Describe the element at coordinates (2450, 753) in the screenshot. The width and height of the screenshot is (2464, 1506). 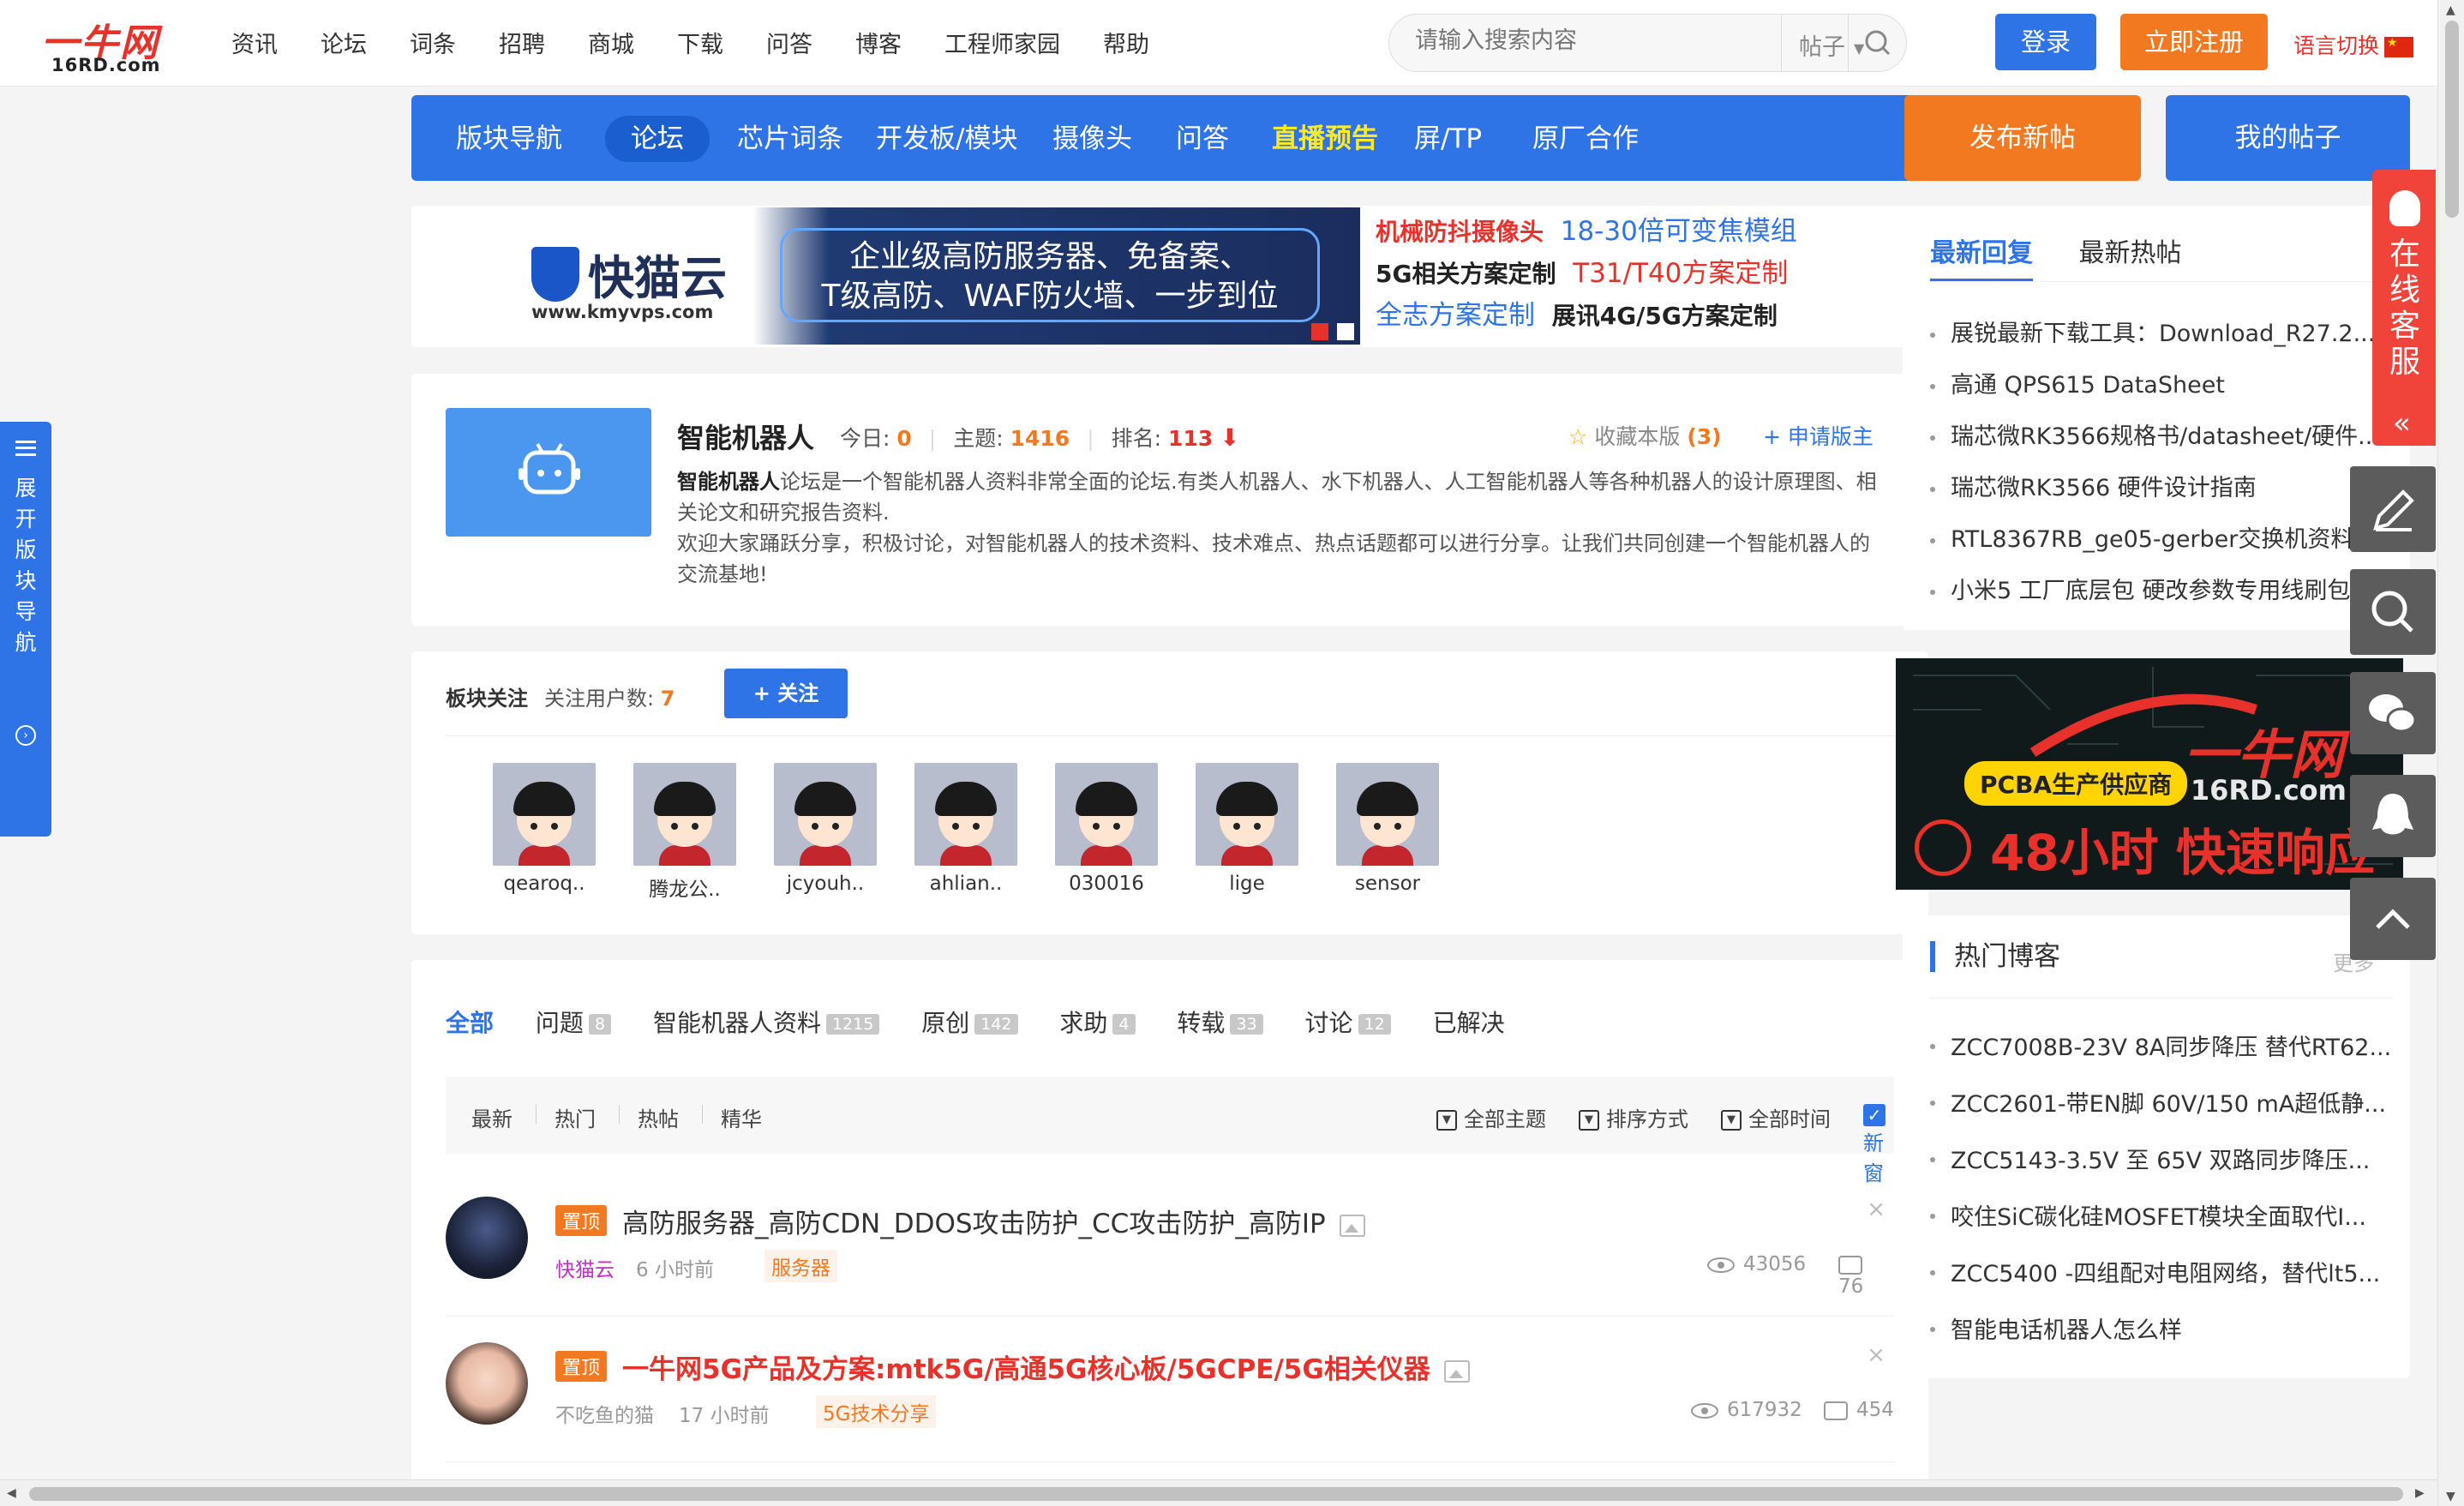
I see `vertical-scrollbar: ▲ ▼` at that location.